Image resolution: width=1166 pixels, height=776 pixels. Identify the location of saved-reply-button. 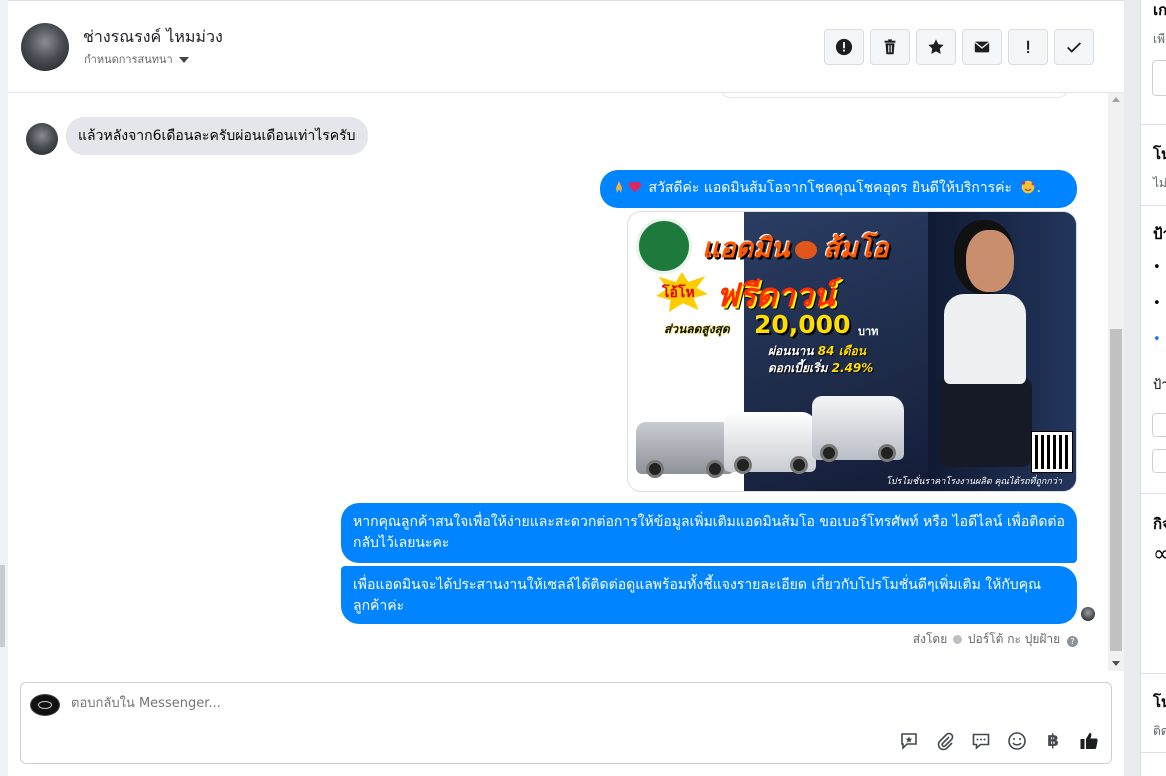
(909, 741).